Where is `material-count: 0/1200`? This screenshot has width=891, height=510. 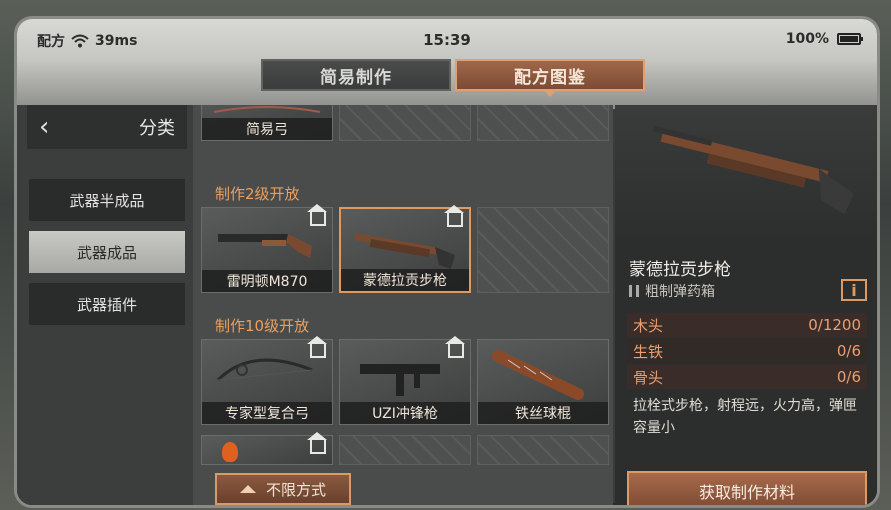 material-count: 0/1200 is located at coordinates (834, 325).